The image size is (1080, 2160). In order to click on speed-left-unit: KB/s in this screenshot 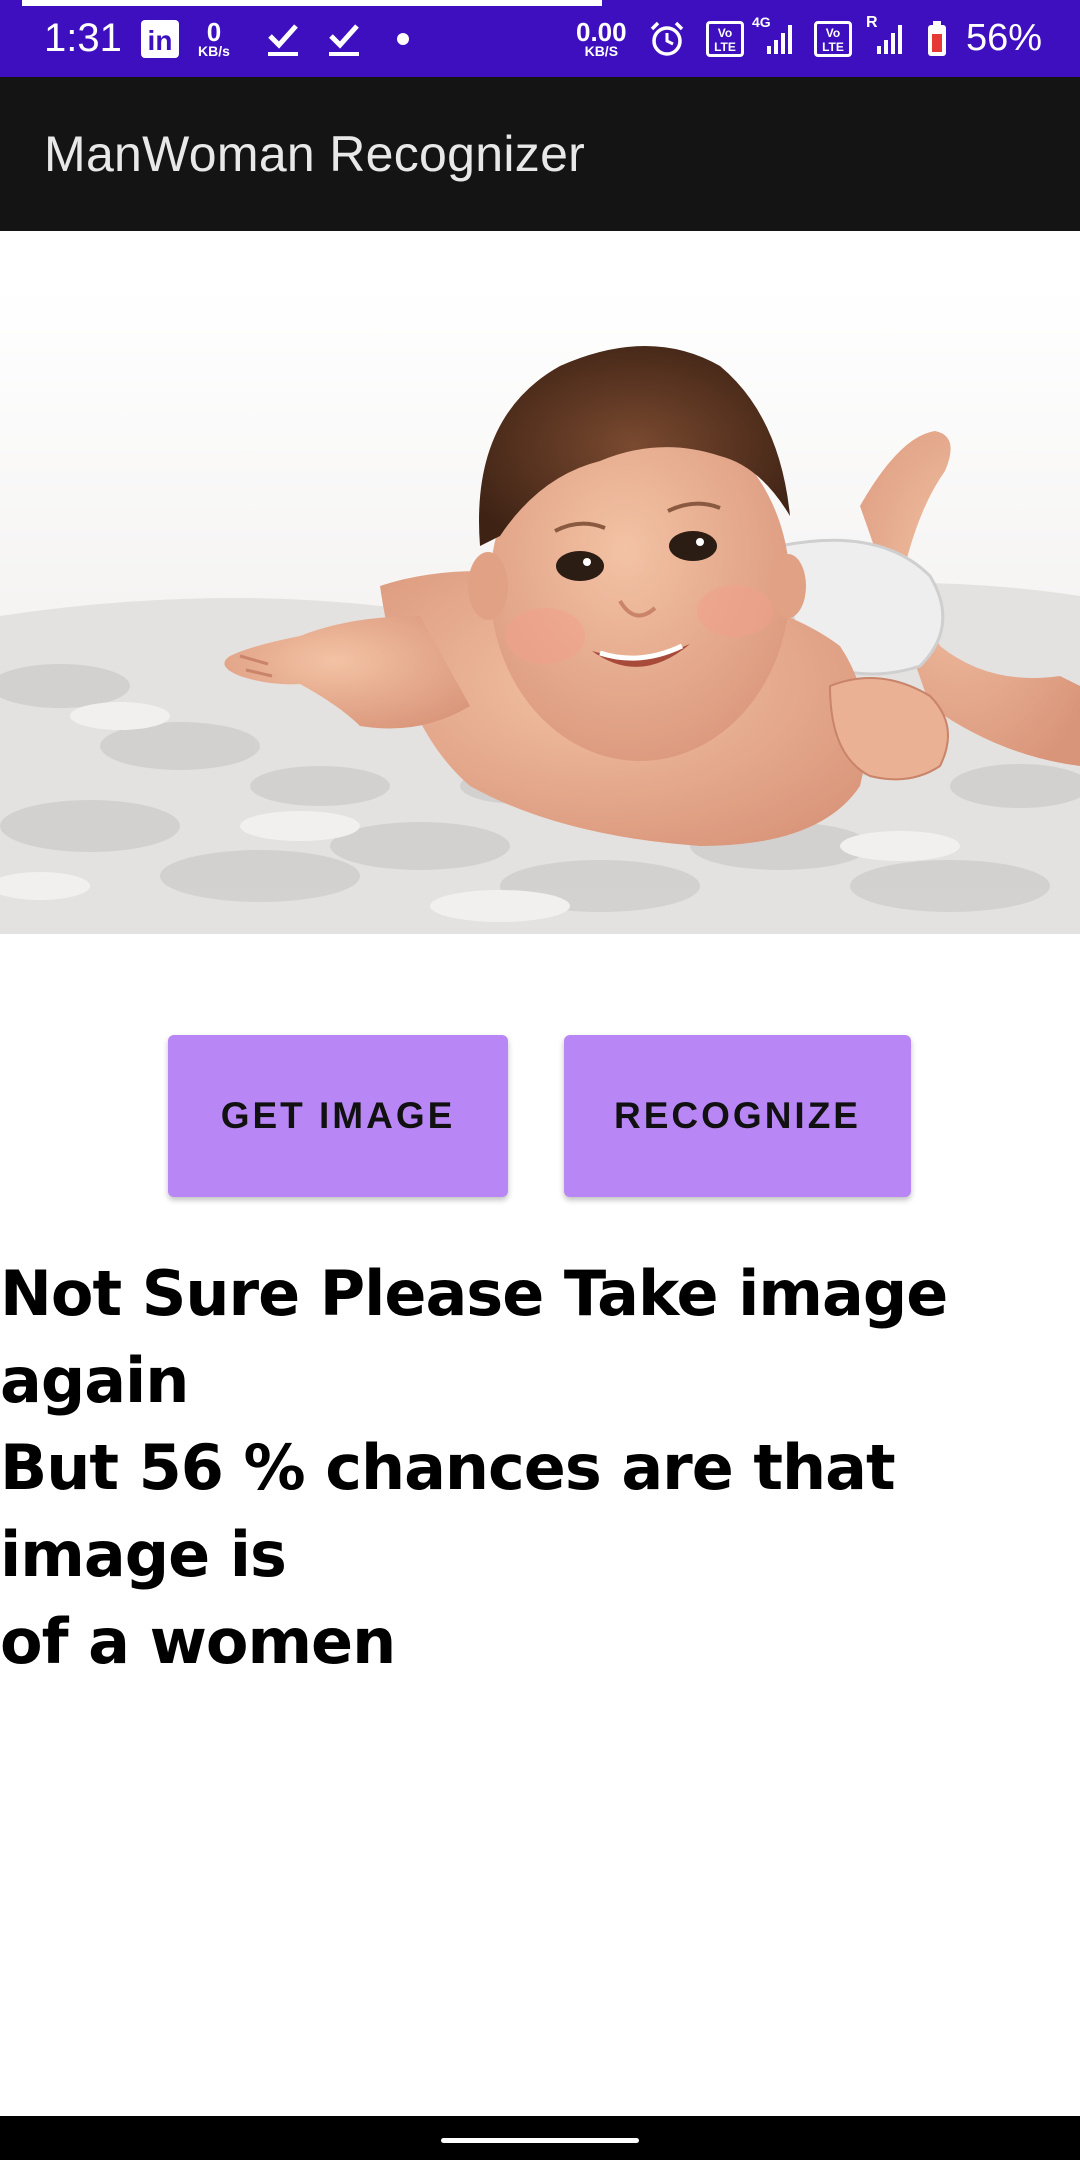, I will do `click(214, 50)`.